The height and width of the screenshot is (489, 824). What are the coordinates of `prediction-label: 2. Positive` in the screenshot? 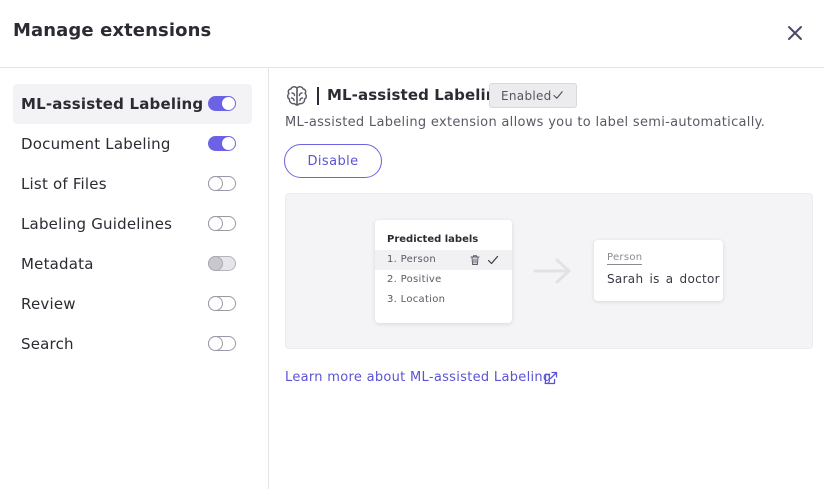 It's located at (414, 279).